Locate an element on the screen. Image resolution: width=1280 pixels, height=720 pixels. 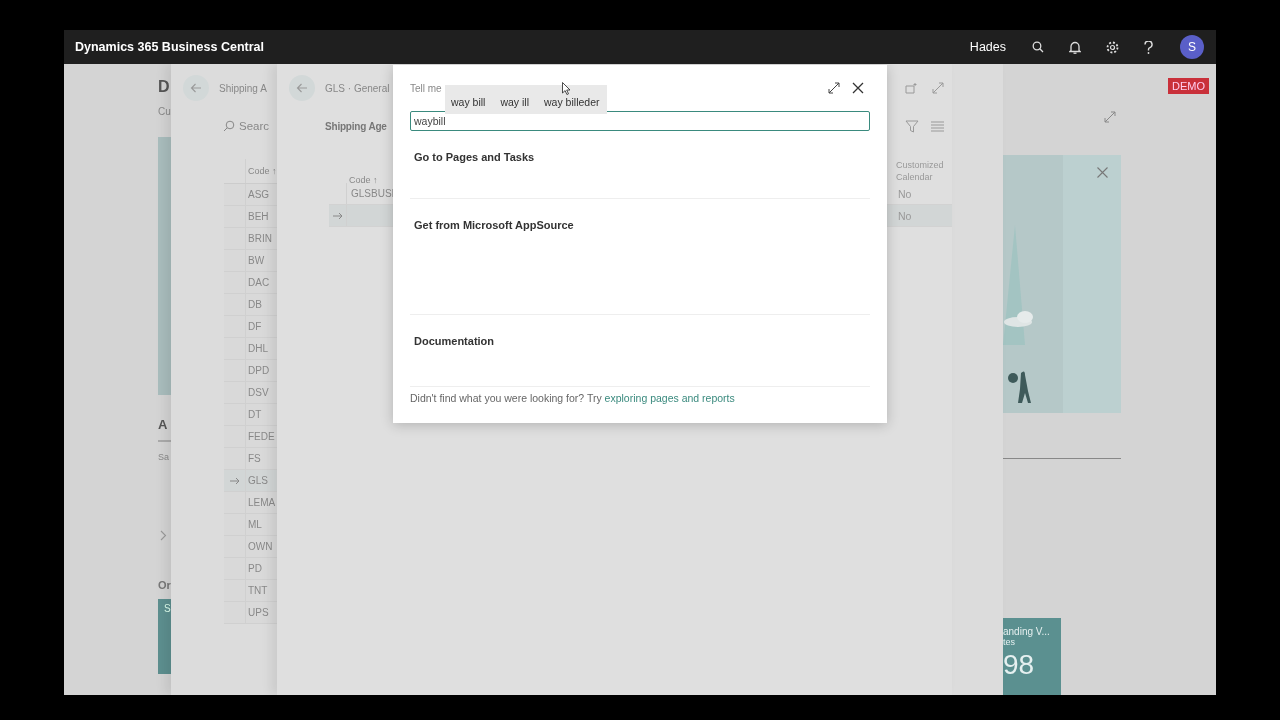
section-heading: Get from Microsoft AppSource is located at coordinates (494, 225).